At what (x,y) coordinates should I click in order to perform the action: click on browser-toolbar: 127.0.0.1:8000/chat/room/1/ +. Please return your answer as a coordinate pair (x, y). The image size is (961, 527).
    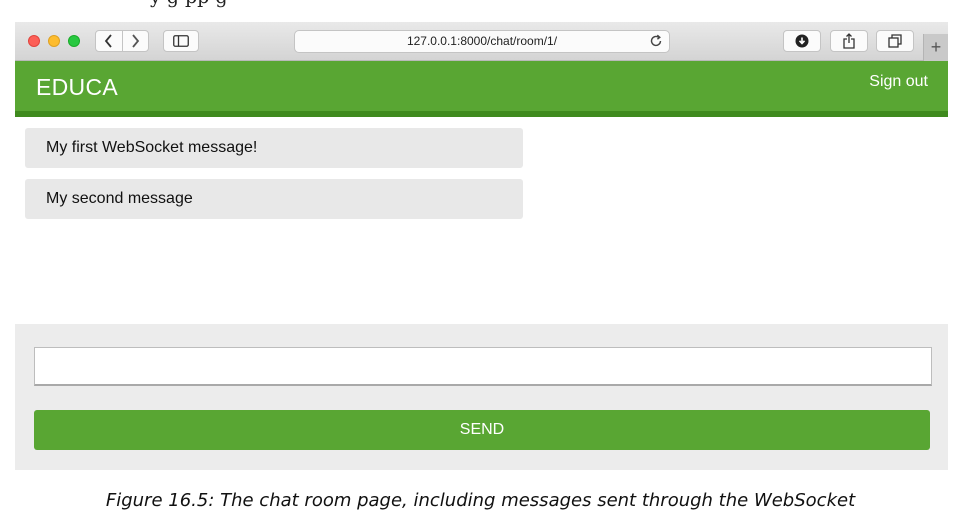
    Looking at the image, I should click on (481, 41).